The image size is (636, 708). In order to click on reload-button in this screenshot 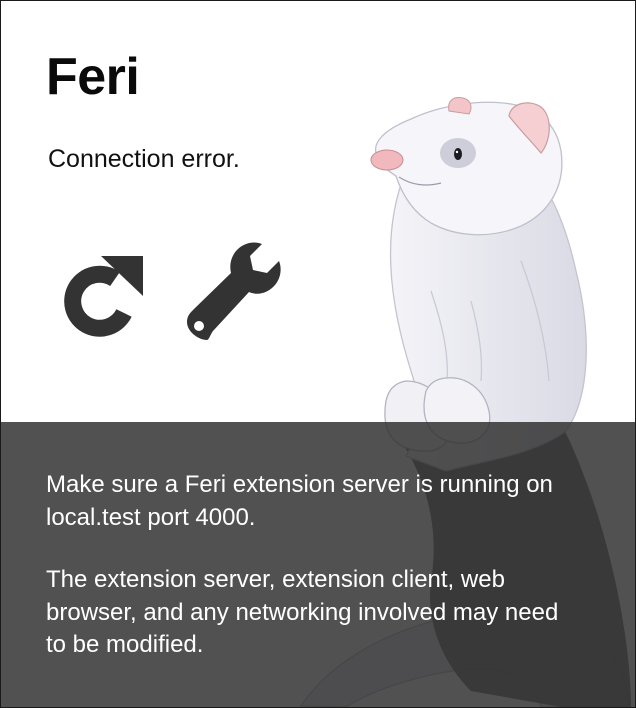, I will do `click(95, 296)`.